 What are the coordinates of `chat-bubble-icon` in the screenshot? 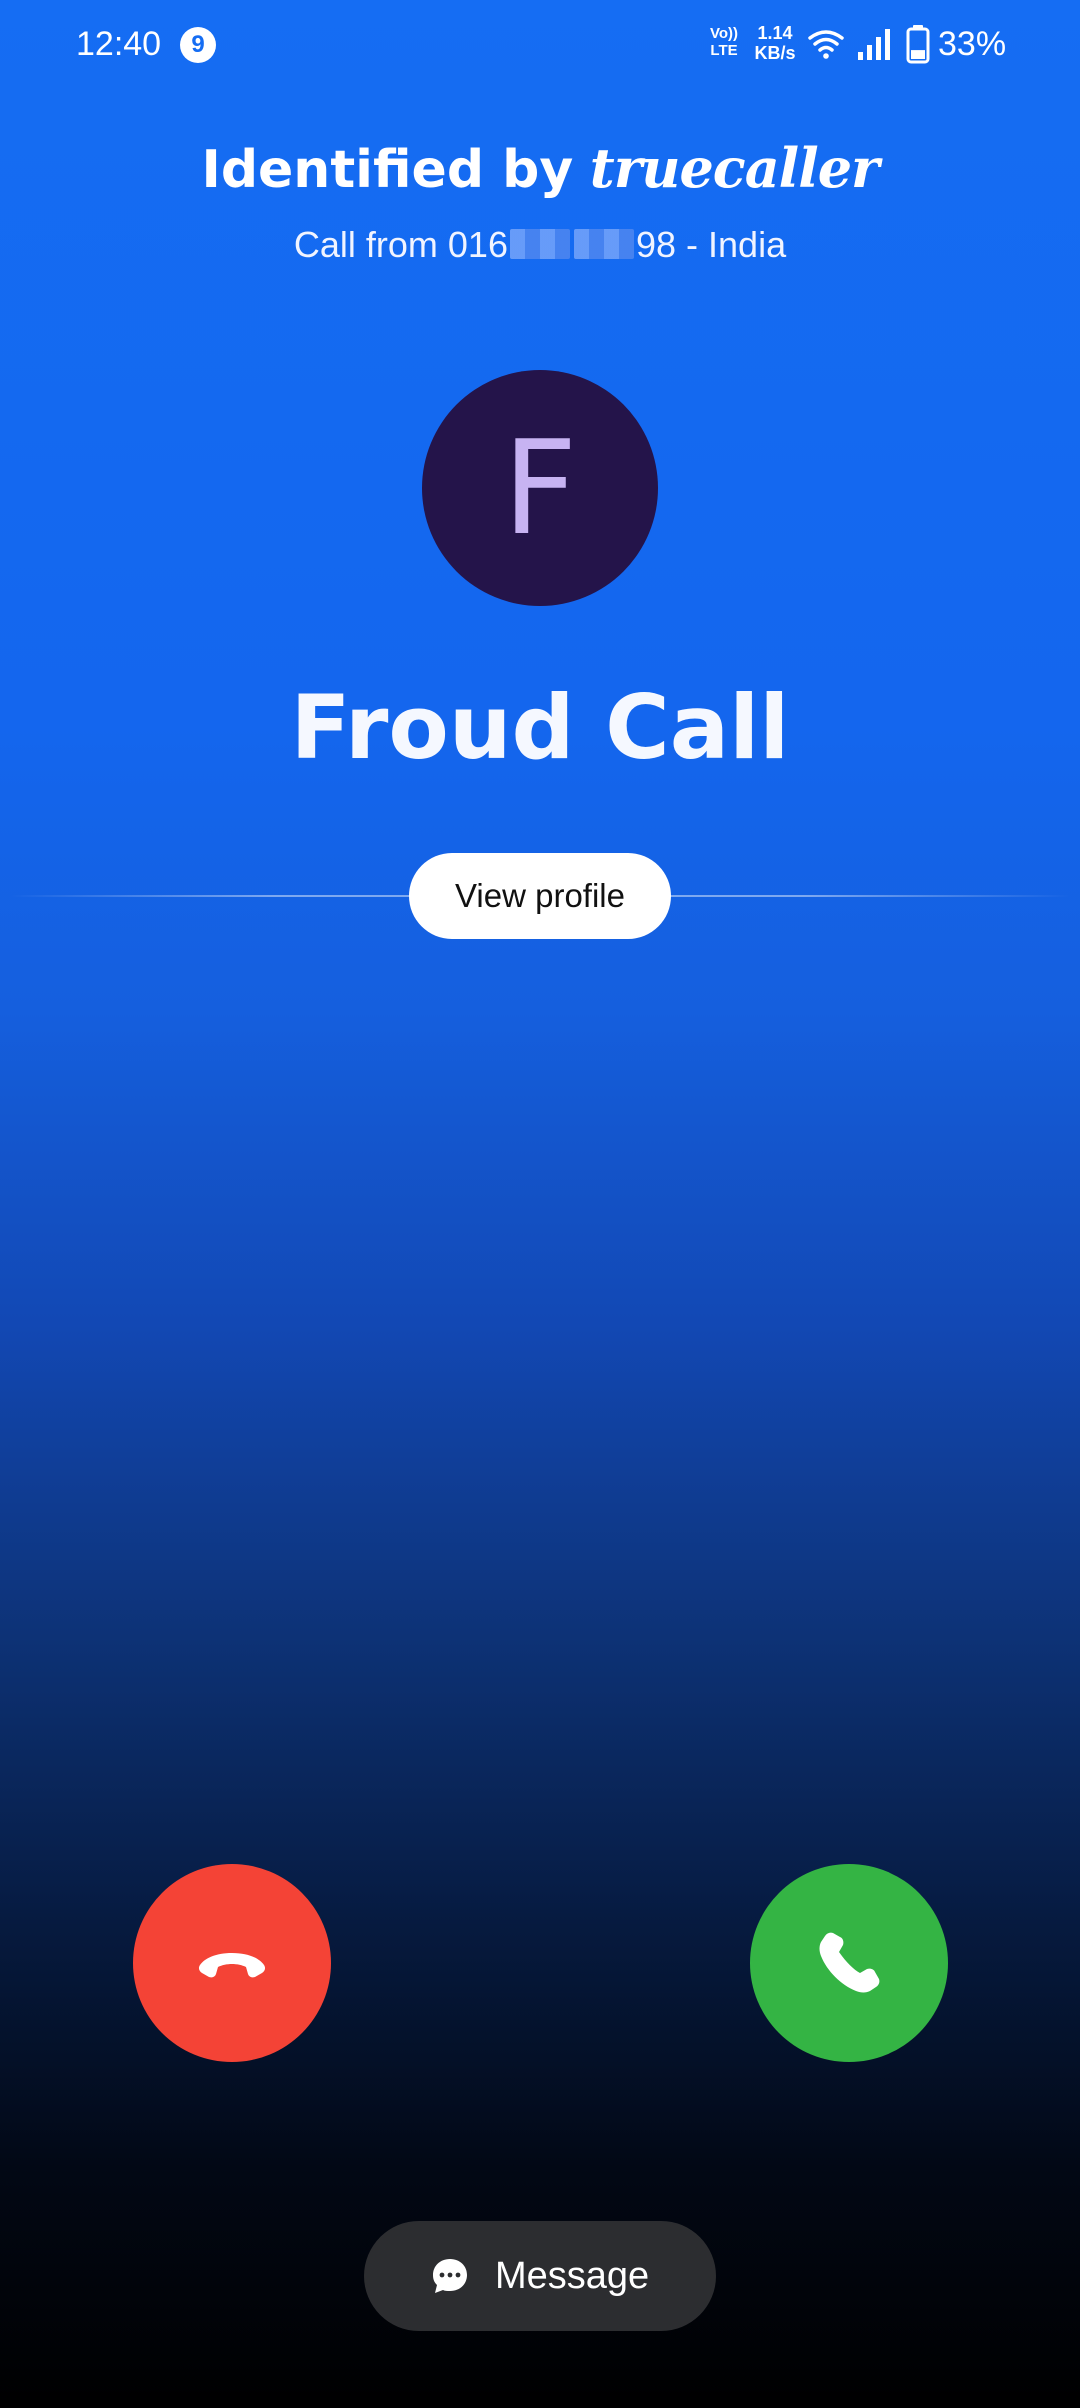 It's located at (450, 2276).